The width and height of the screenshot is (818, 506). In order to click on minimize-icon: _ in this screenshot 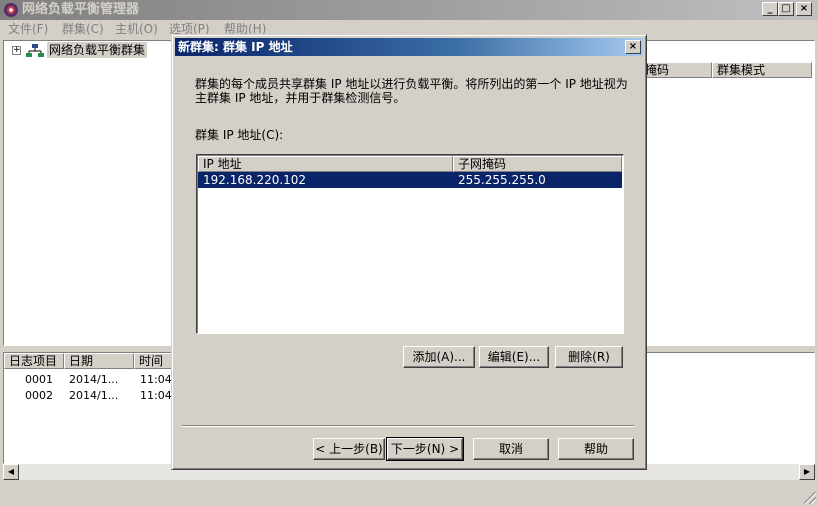, I will do `click(770, 8)`.